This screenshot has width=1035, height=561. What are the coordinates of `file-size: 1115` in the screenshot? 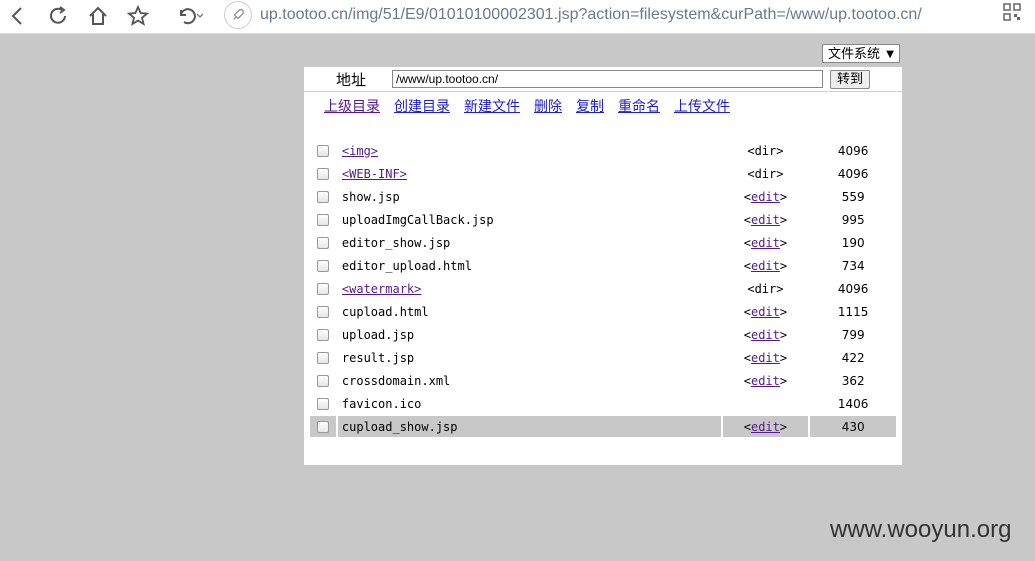 It's located at (853, 311).